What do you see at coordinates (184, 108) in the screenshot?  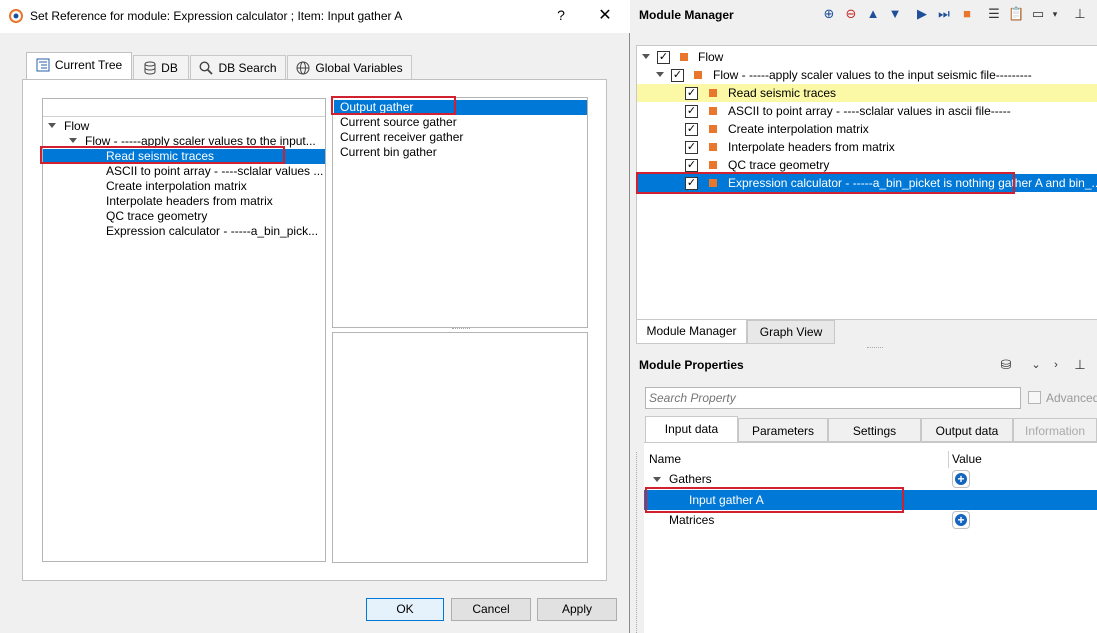 I see `tree-header` at bounding box center [184, 108].